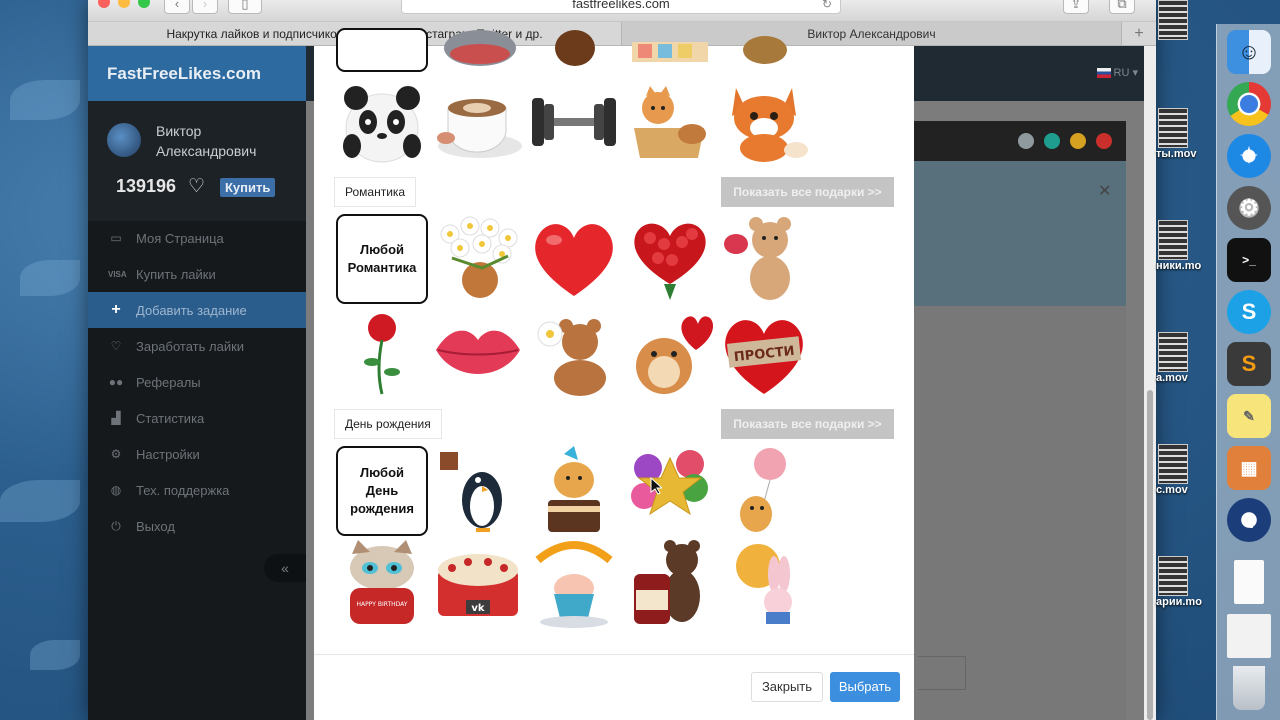  What do you see at coordinates (1249, 260) in the screenshot?
I see `terminal-icon: >_` at bounding box center [1249, 260].